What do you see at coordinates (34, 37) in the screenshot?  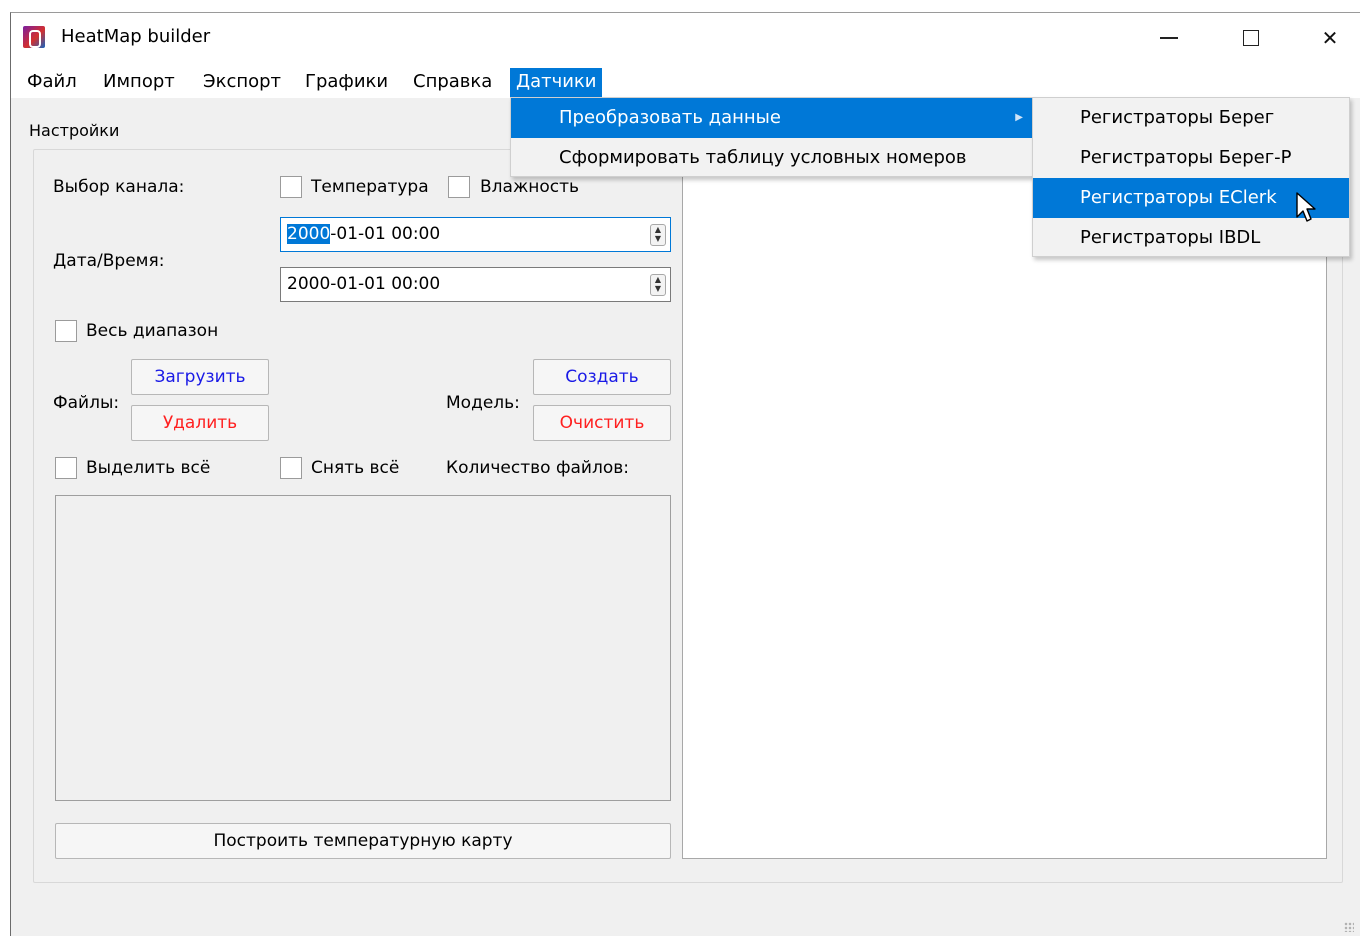 I see `thermometer-app-icon` at bounding box center [34, 37].